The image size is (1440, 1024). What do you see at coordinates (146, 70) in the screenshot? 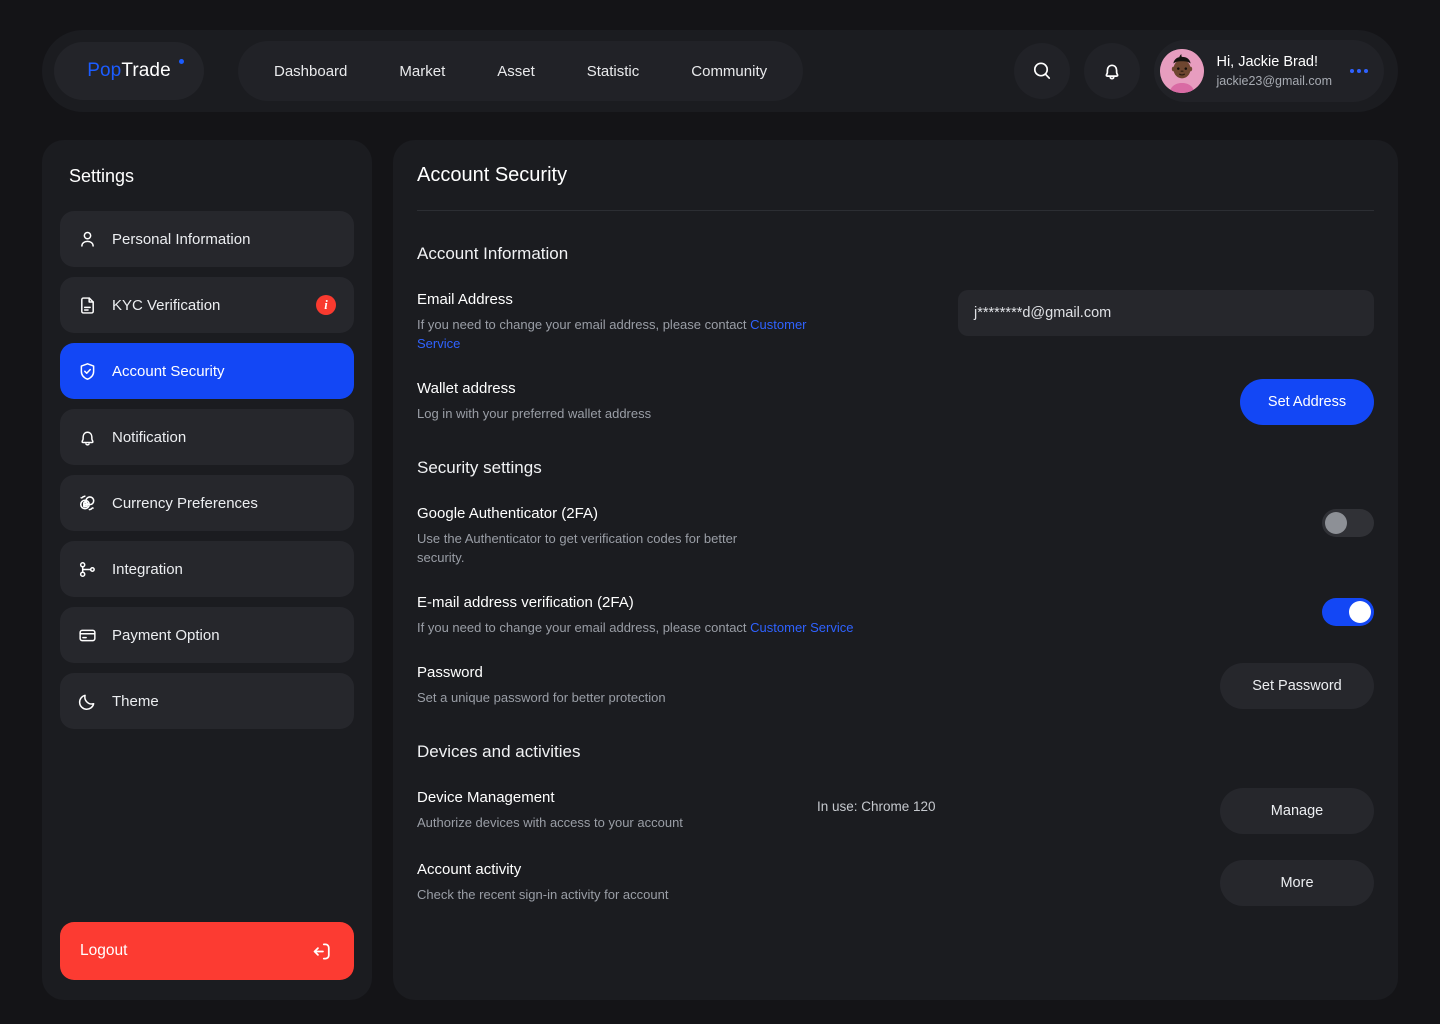
I see `brand-name-rest: Trade` at bounding box center [146, 70].